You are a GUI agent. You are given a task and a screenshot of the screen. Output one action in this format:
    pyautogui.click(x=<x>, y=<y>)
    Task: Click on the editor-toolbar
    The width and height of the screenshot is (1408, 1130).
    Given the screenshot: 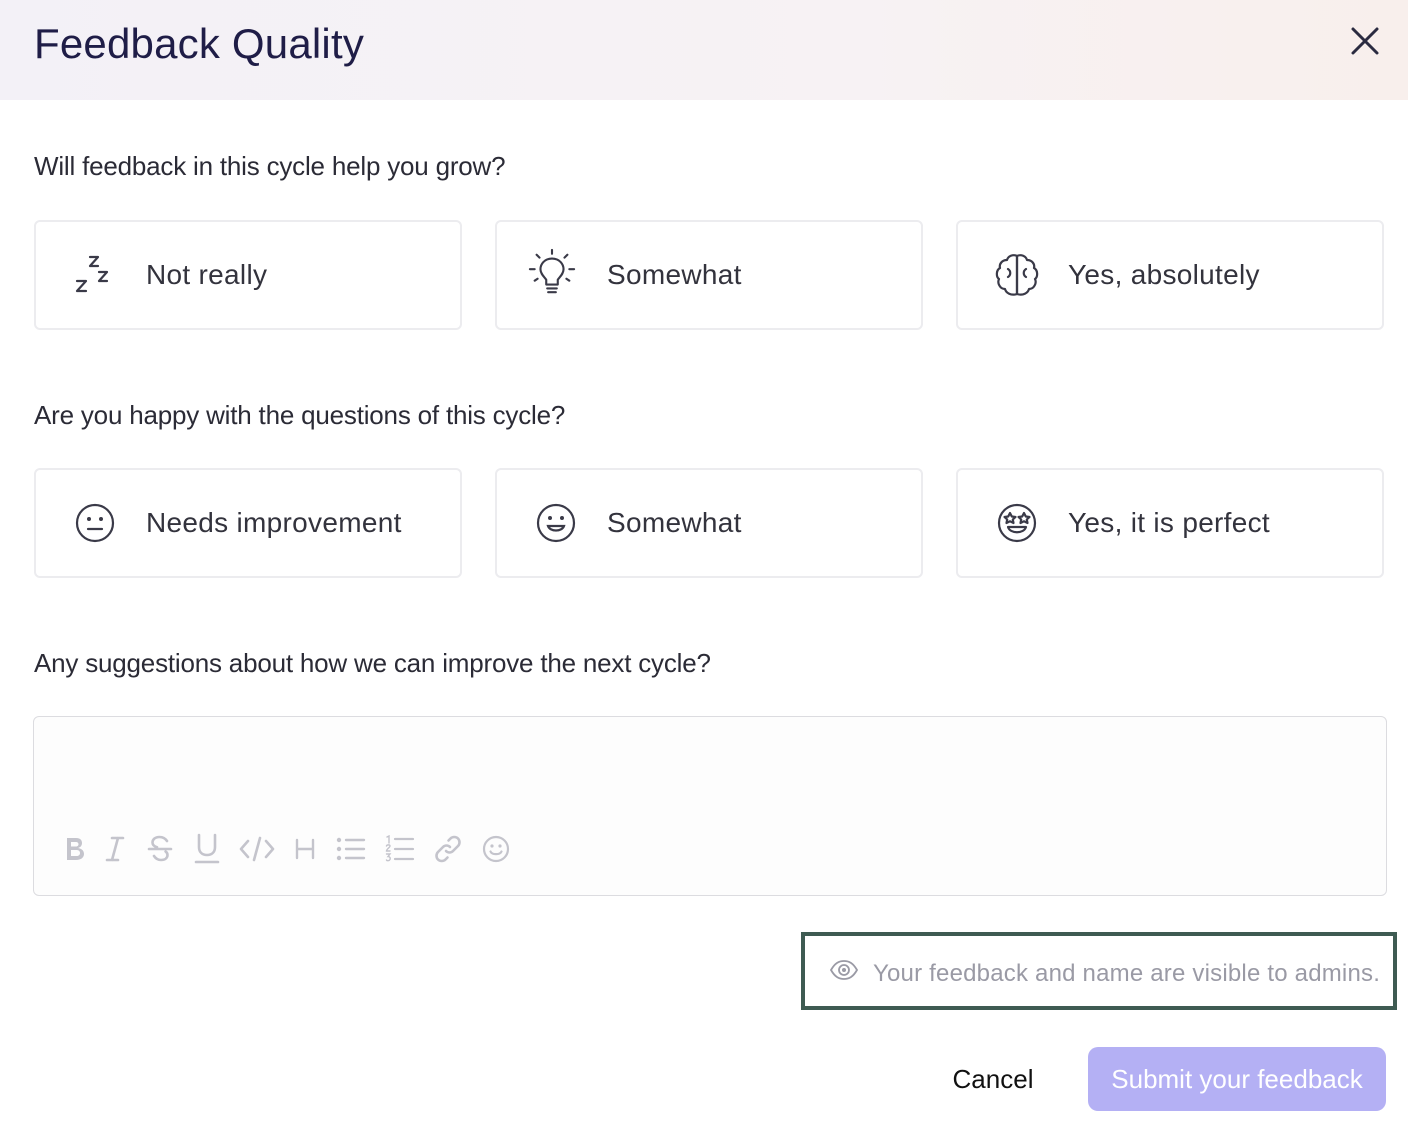 What is the action you would take?
    pyautogui.click(x=288, y=849)
    